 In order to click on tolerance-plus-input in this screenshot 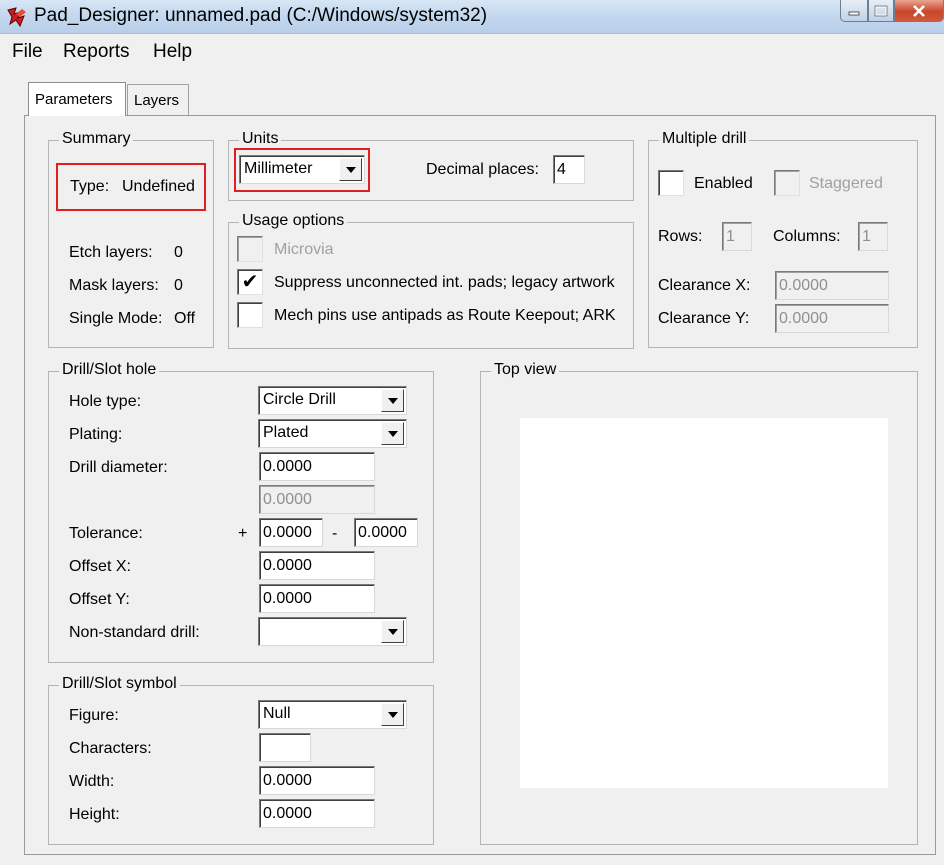, I will do `click(291, 532)`.